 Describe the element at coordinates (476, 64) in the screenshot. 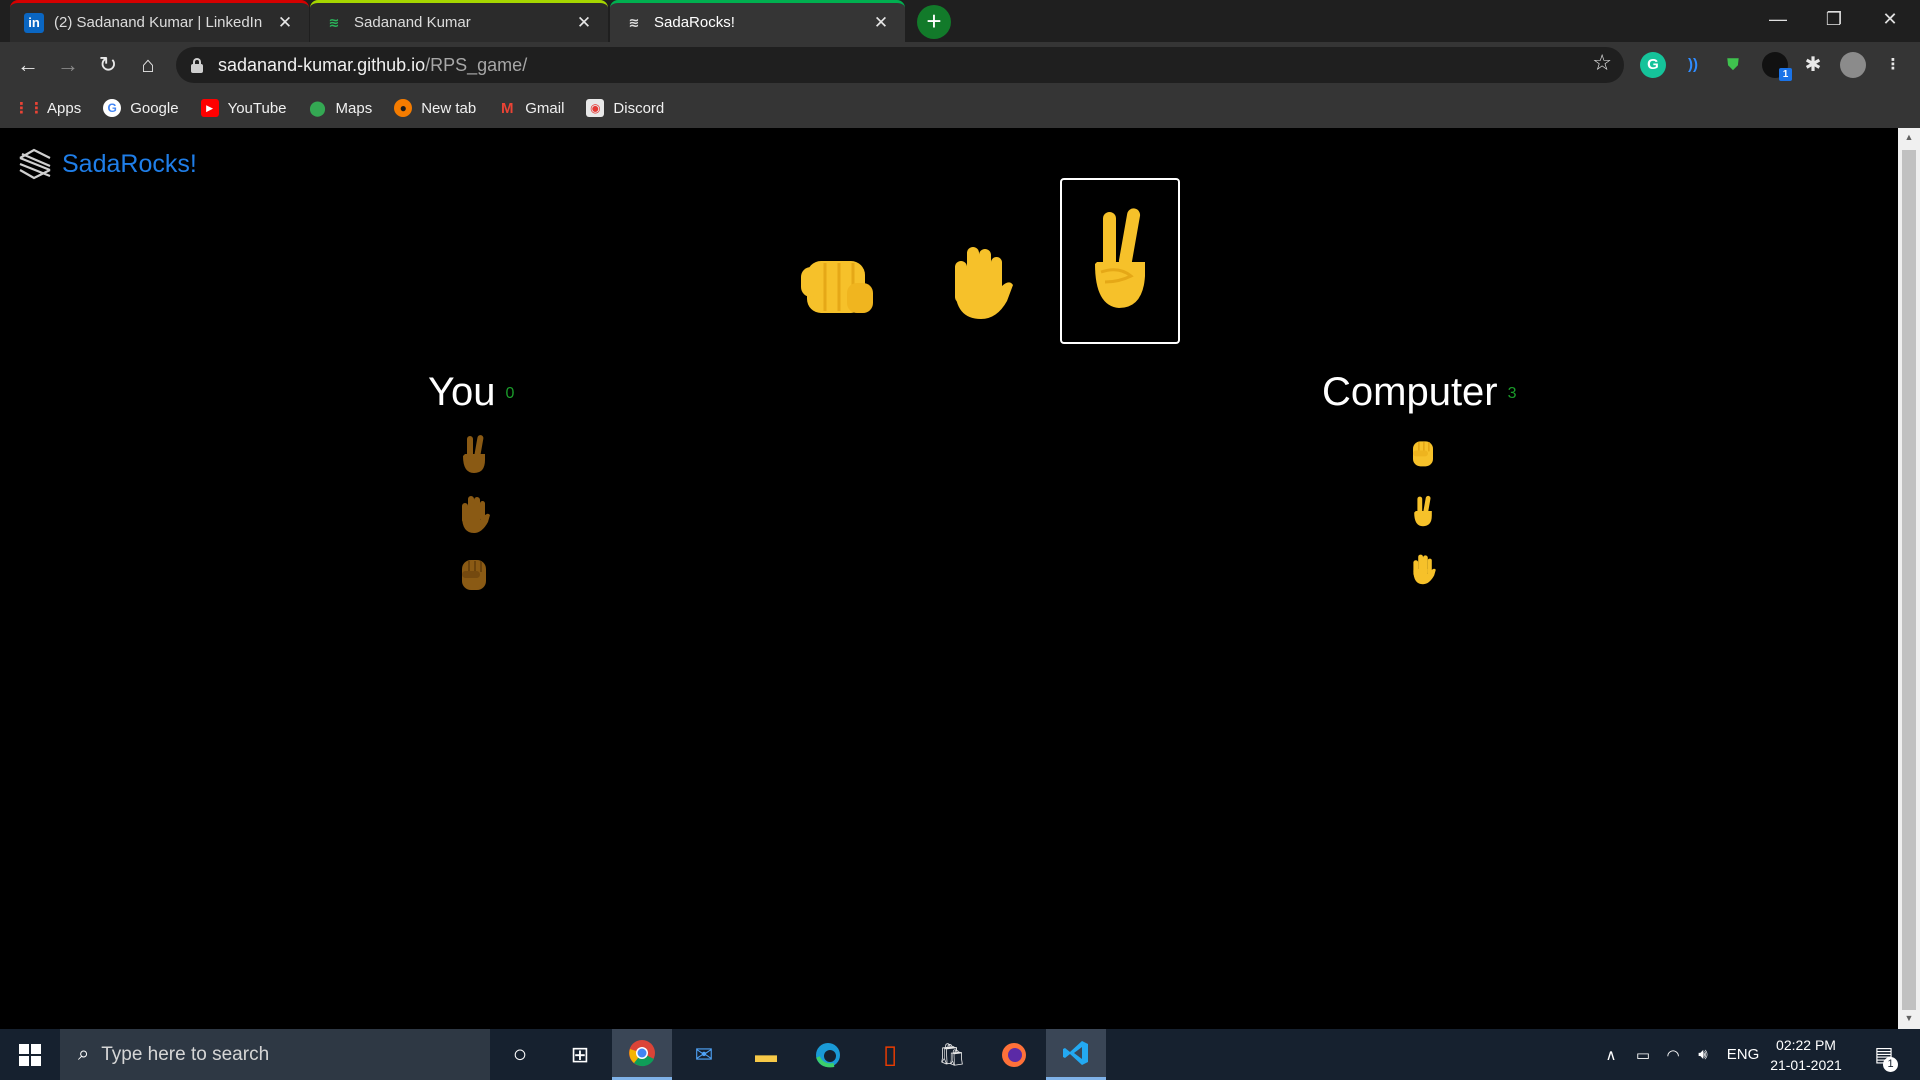

I see `url-path: /RPS_game/` at that location.